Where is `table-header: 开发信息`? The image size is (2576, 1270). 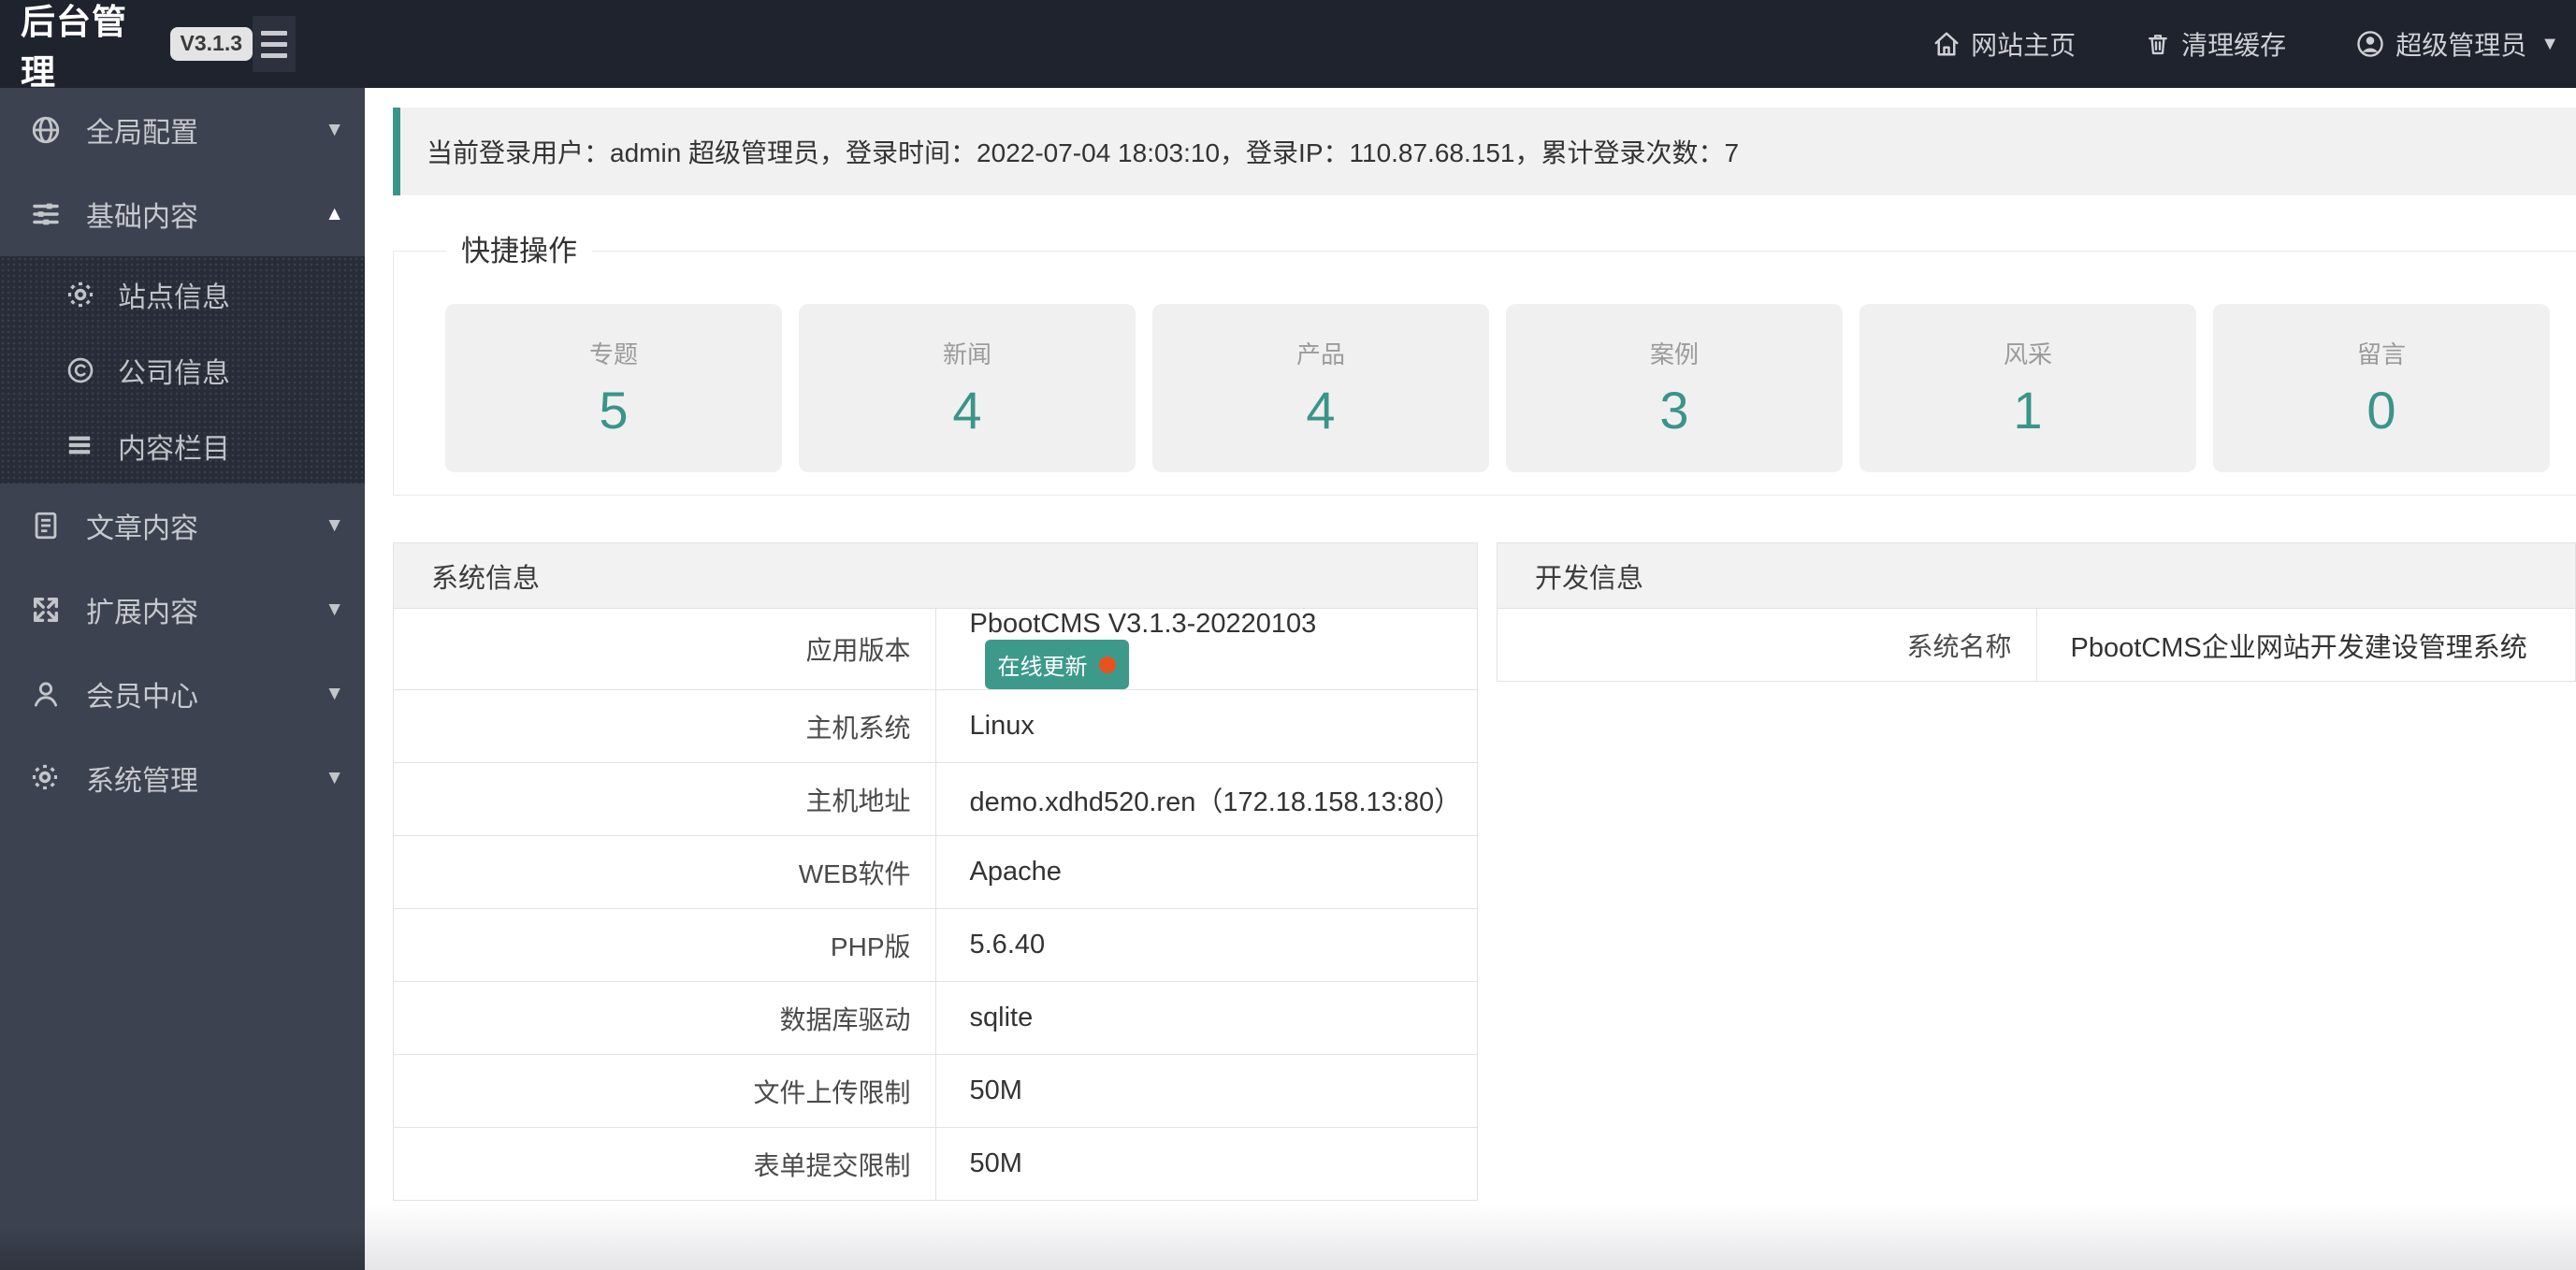 table-header: 开发信息 is located at coordinates (2037, 575).